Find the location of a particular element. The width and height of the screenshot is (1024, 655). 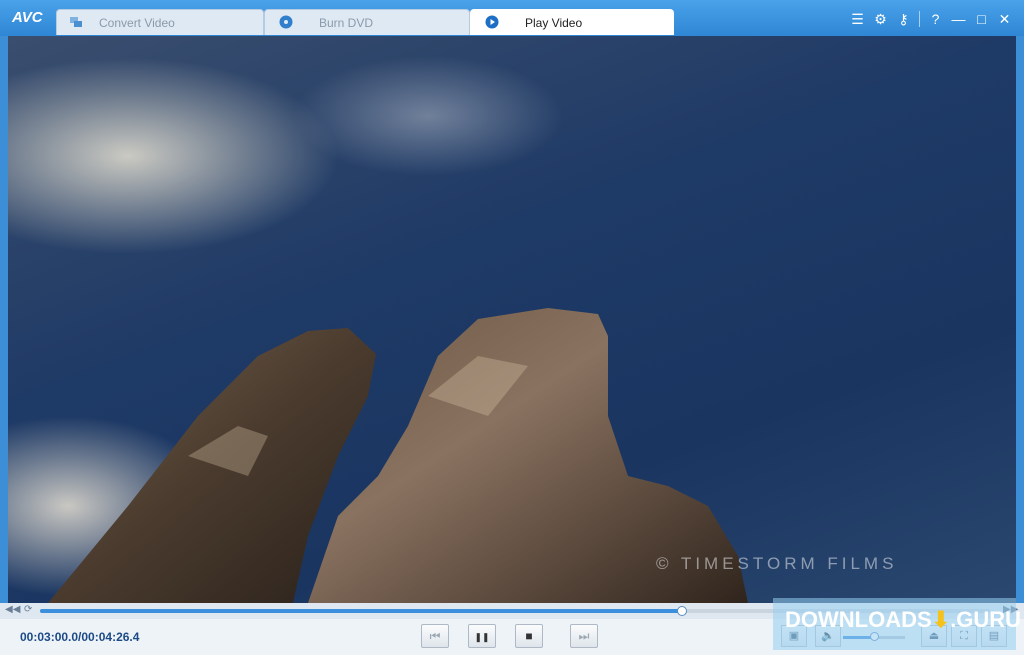

watermark-brand-left: DOWNLOADS is located at coordinates (858, 619).